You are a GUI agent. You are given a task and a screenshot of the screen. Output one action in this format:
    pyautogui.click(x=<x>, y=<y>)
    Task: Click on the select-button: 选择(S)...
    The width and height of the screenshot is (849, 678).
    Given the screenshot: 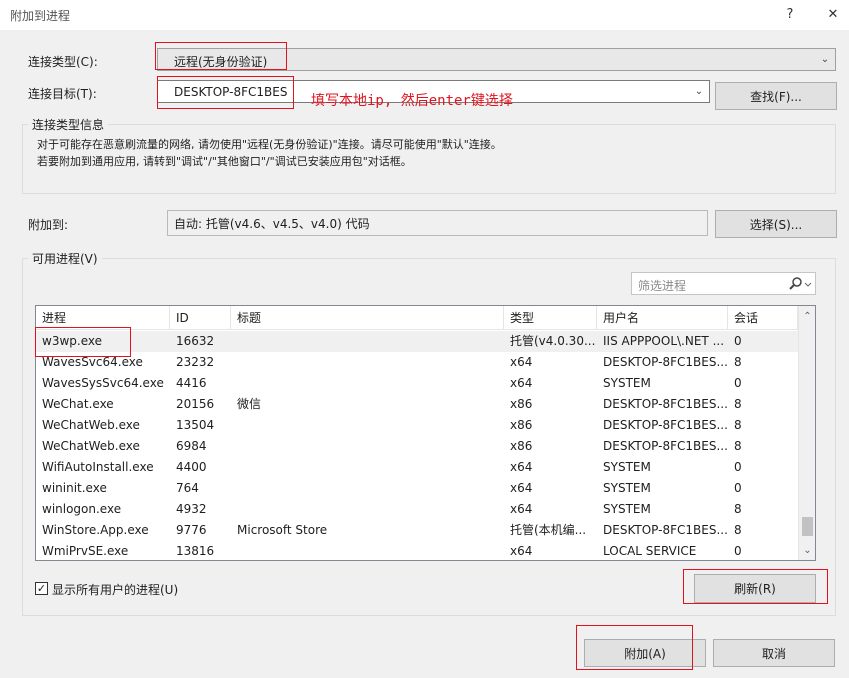 What is the action you would take?
    pyautogui.click(x=776, y=224)
    